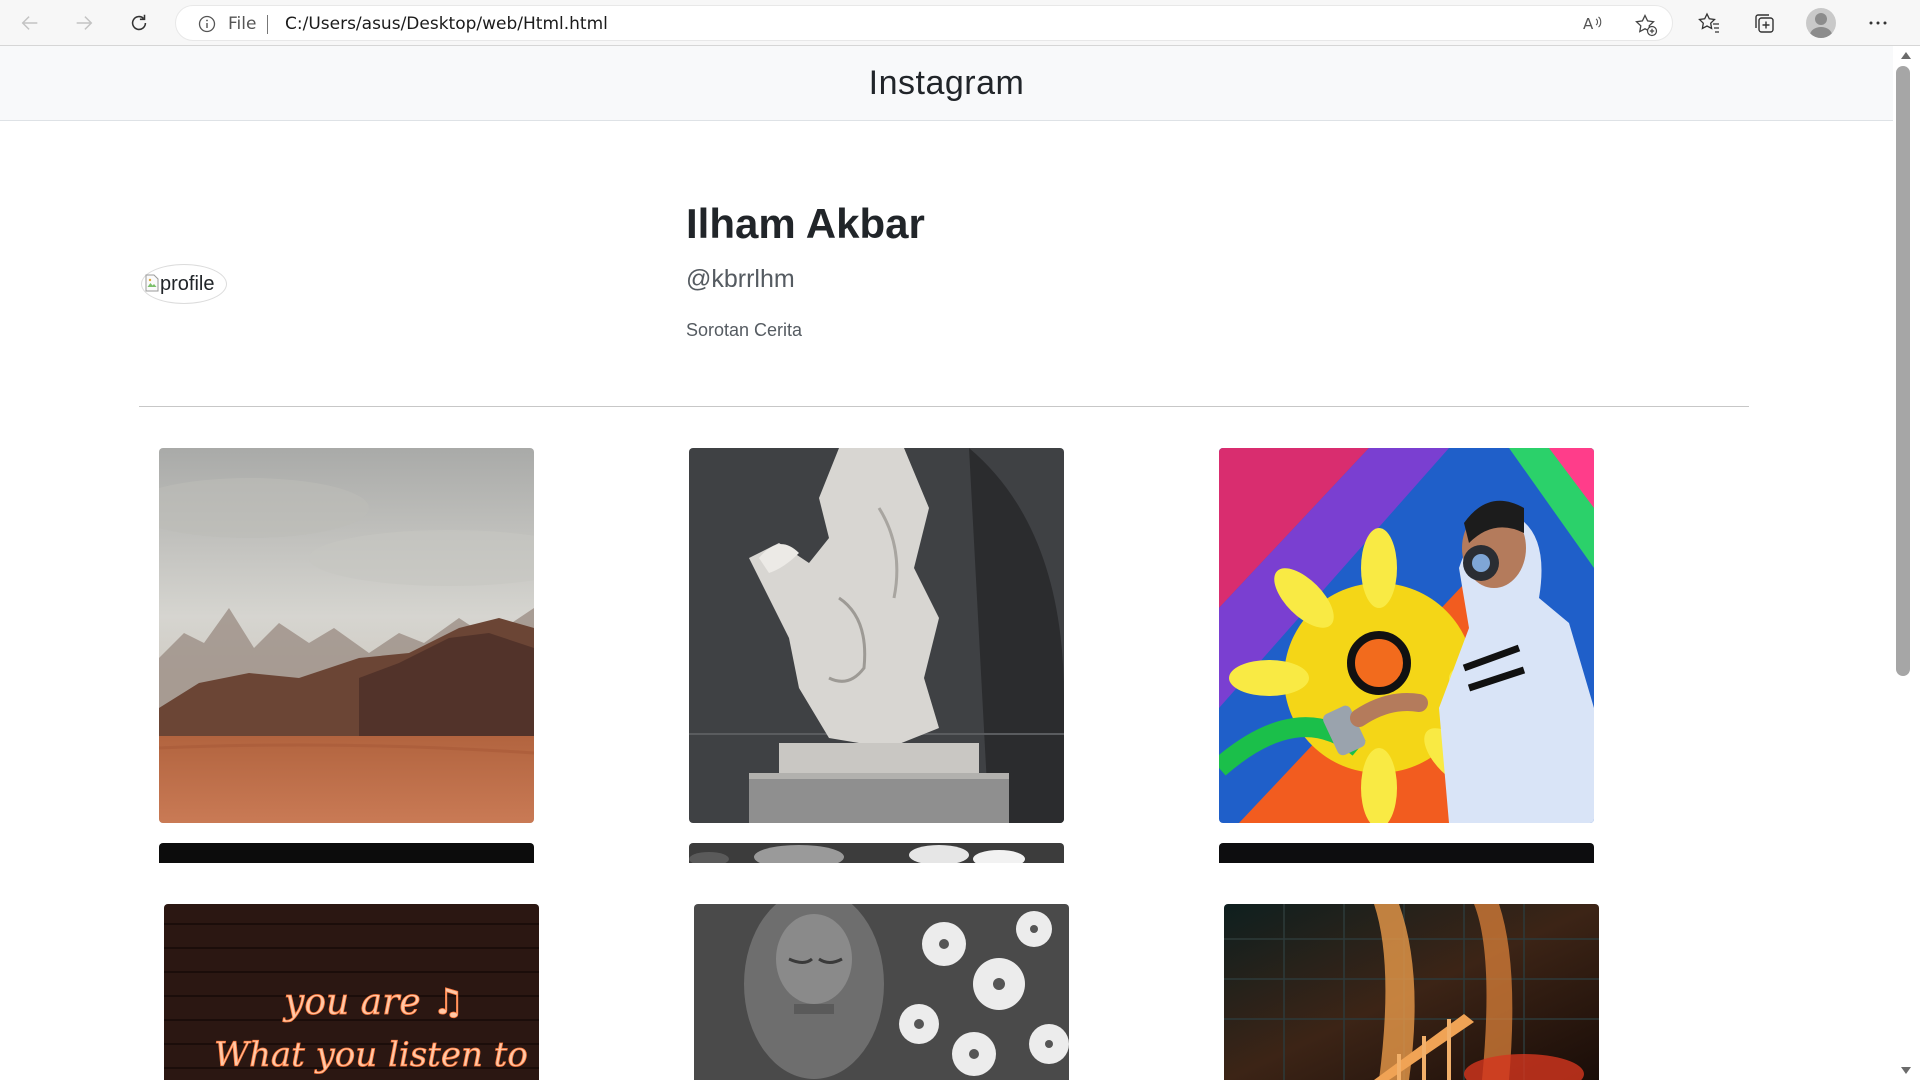 This screenshot has height=1080, width=1920. Describe the element at coordinates (267, 24) in the screenshot. I see `omnibox-separator` at that location.